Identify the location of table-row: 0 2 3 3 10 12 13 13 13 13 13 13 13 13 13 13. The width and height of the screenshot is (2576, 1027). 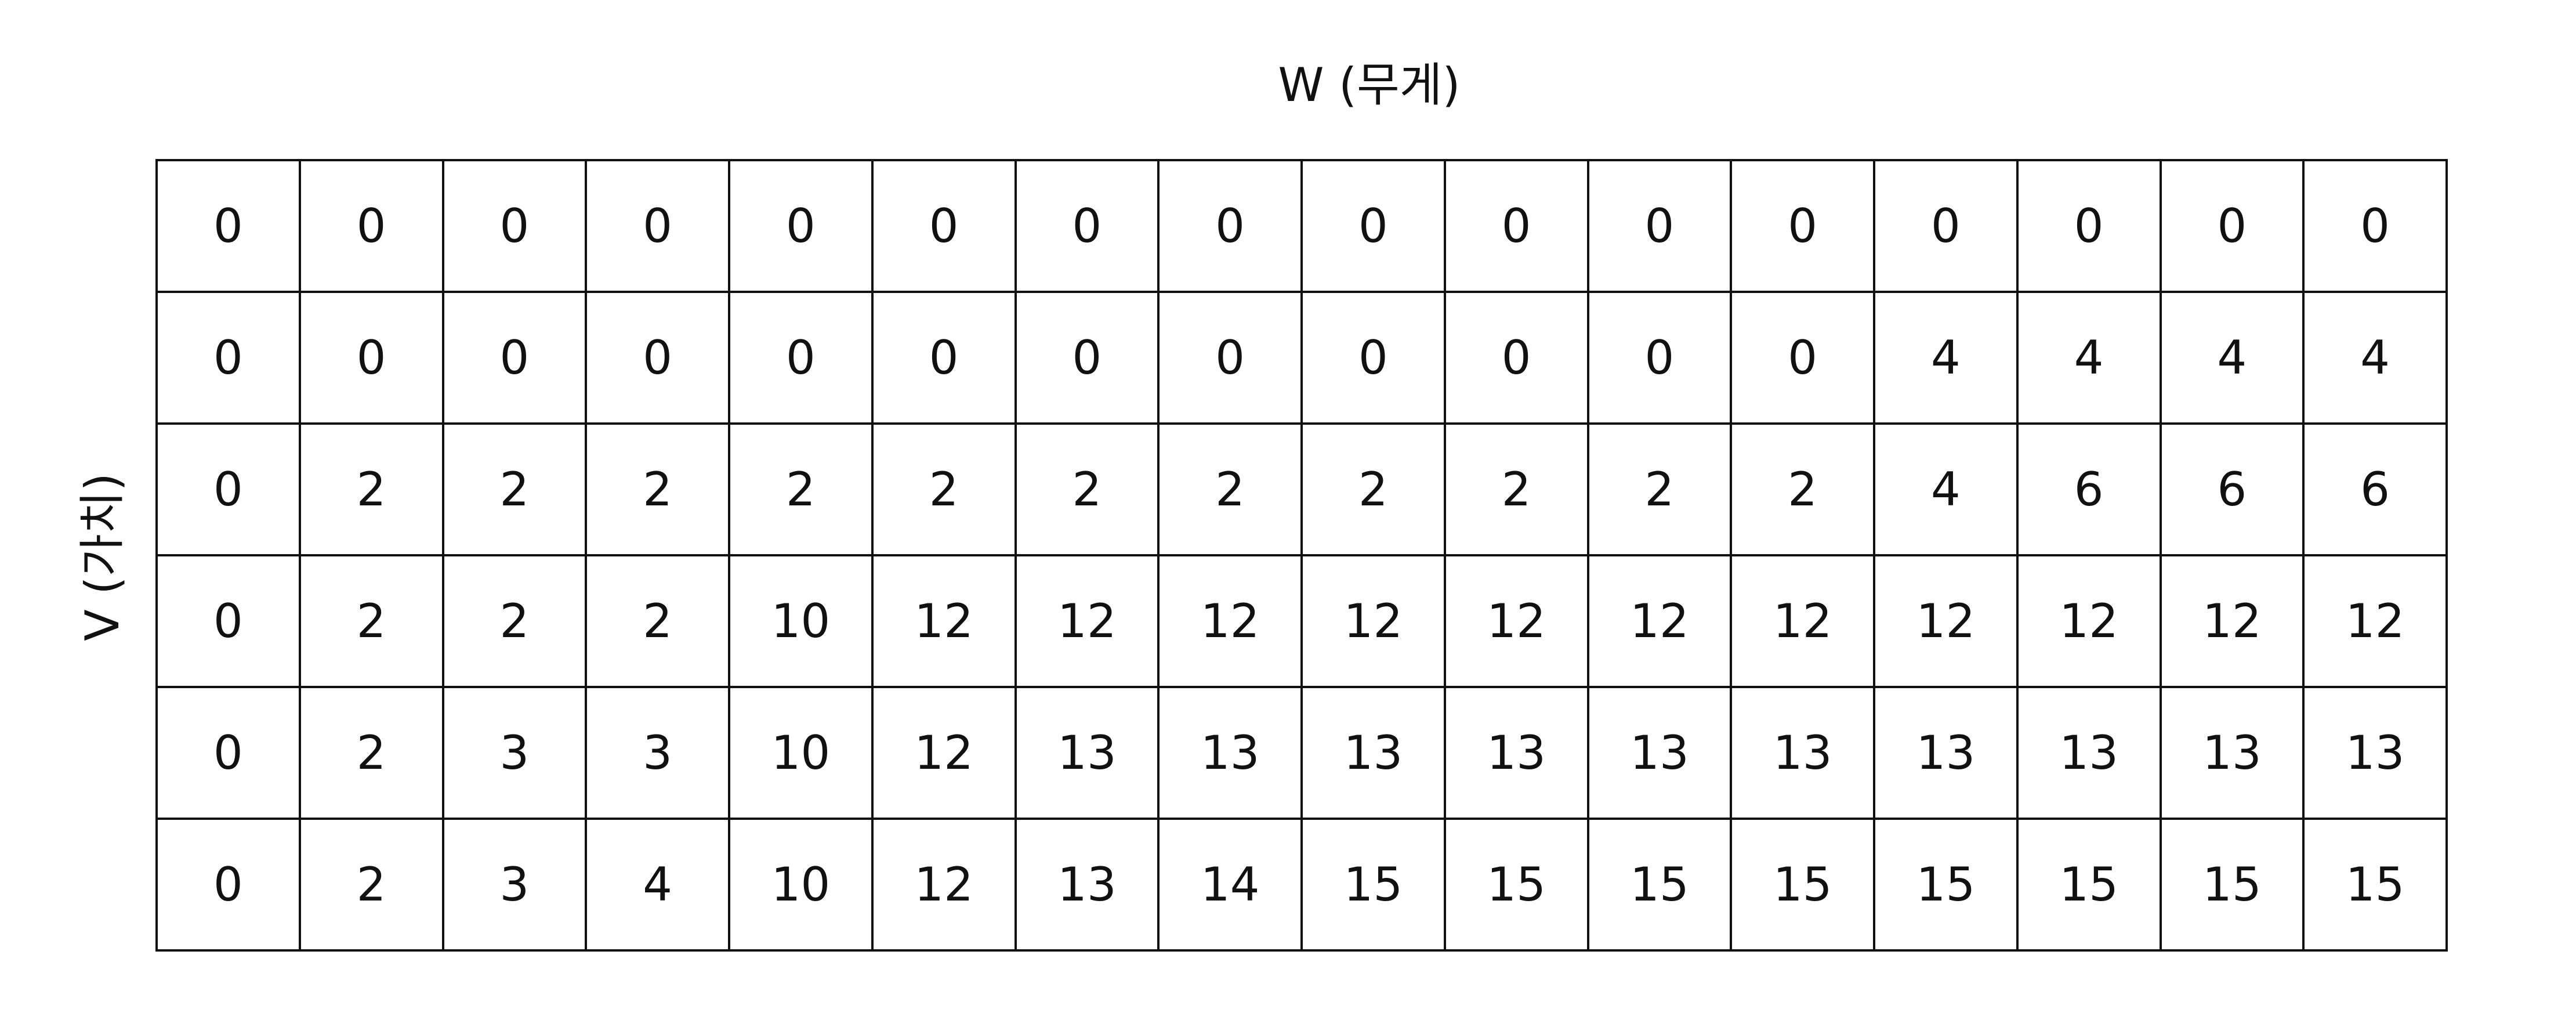
(1301, 753).